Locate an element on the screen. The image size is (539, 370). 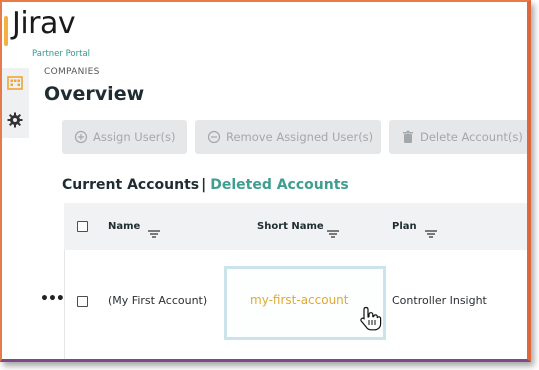
plus-circle-icon is located at coordinates (81, 137).